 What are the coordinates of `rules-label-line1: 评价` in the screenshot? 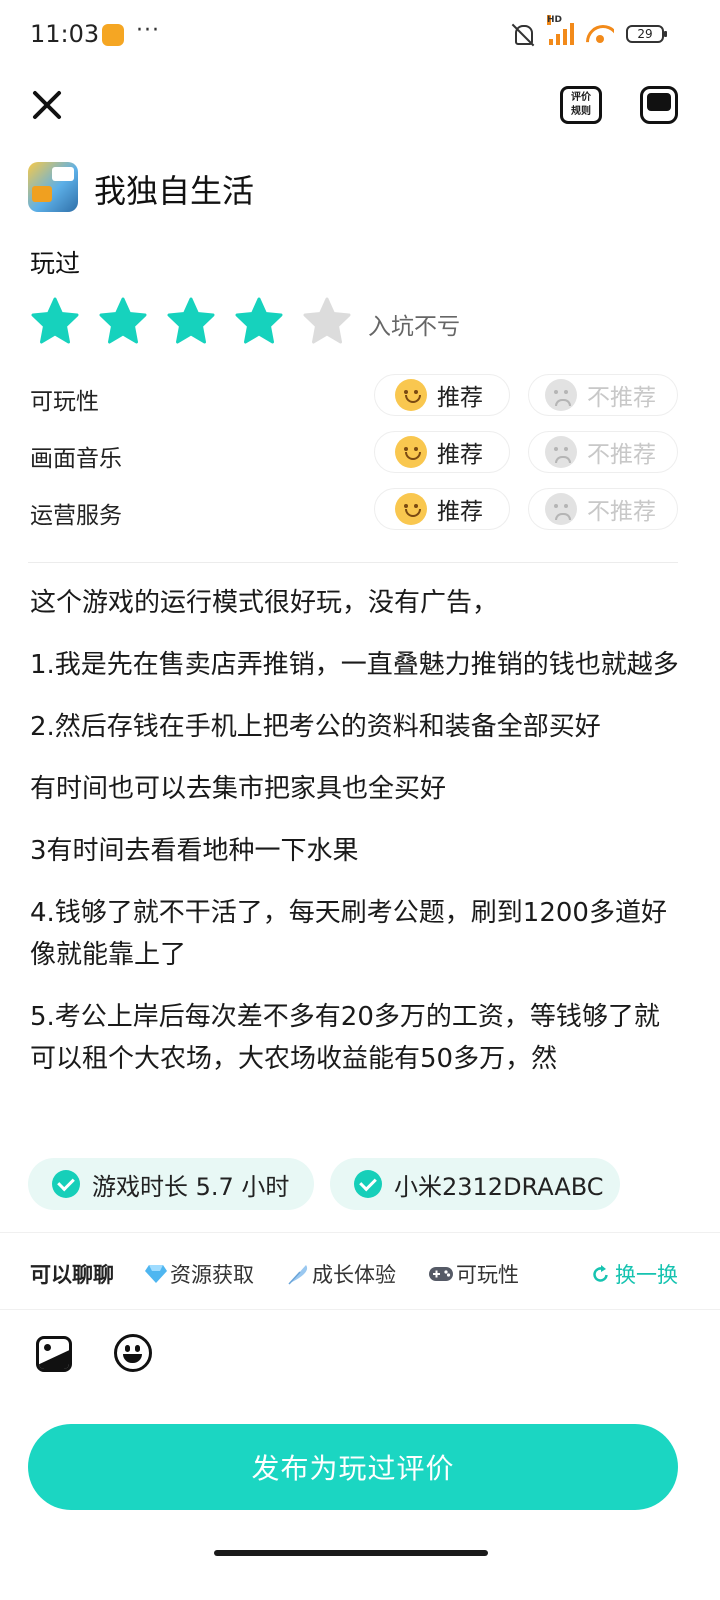 It's located at (581, 97).